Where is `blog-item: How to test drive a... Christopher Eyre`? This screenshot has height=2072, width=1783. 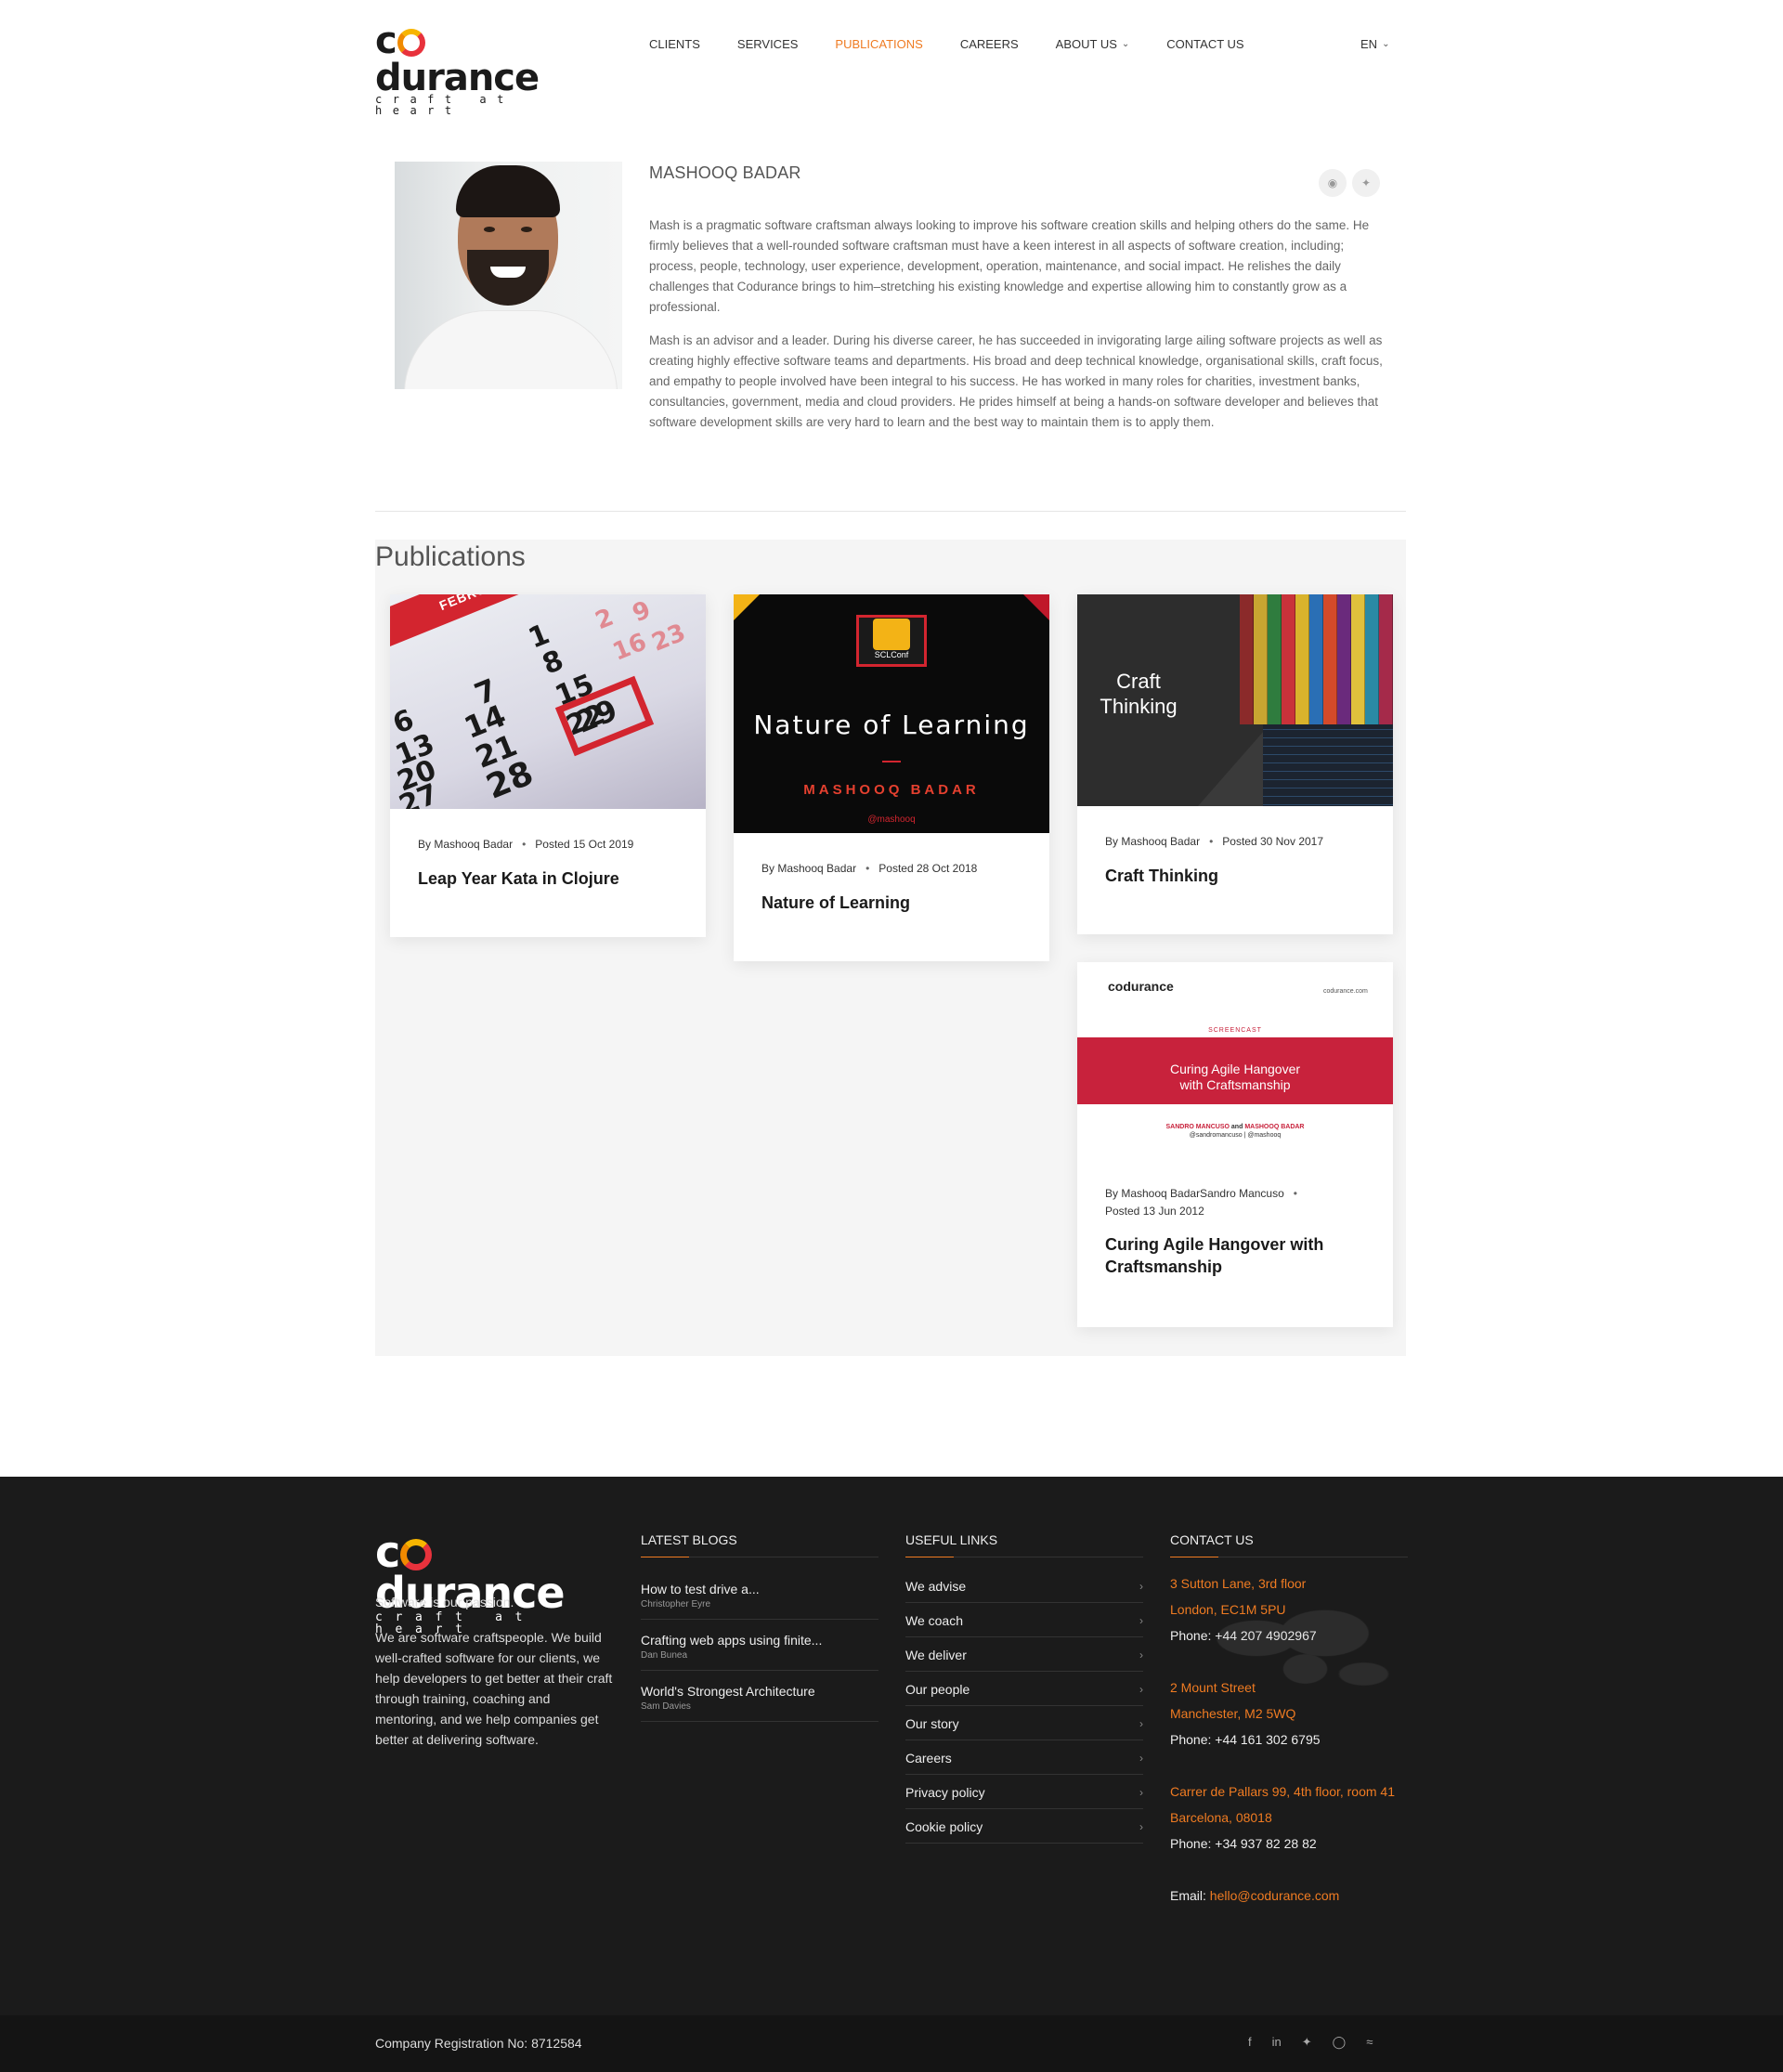 blog-item: How to test drive a... Christopher Eyre is located at coordinates (759, 1594).